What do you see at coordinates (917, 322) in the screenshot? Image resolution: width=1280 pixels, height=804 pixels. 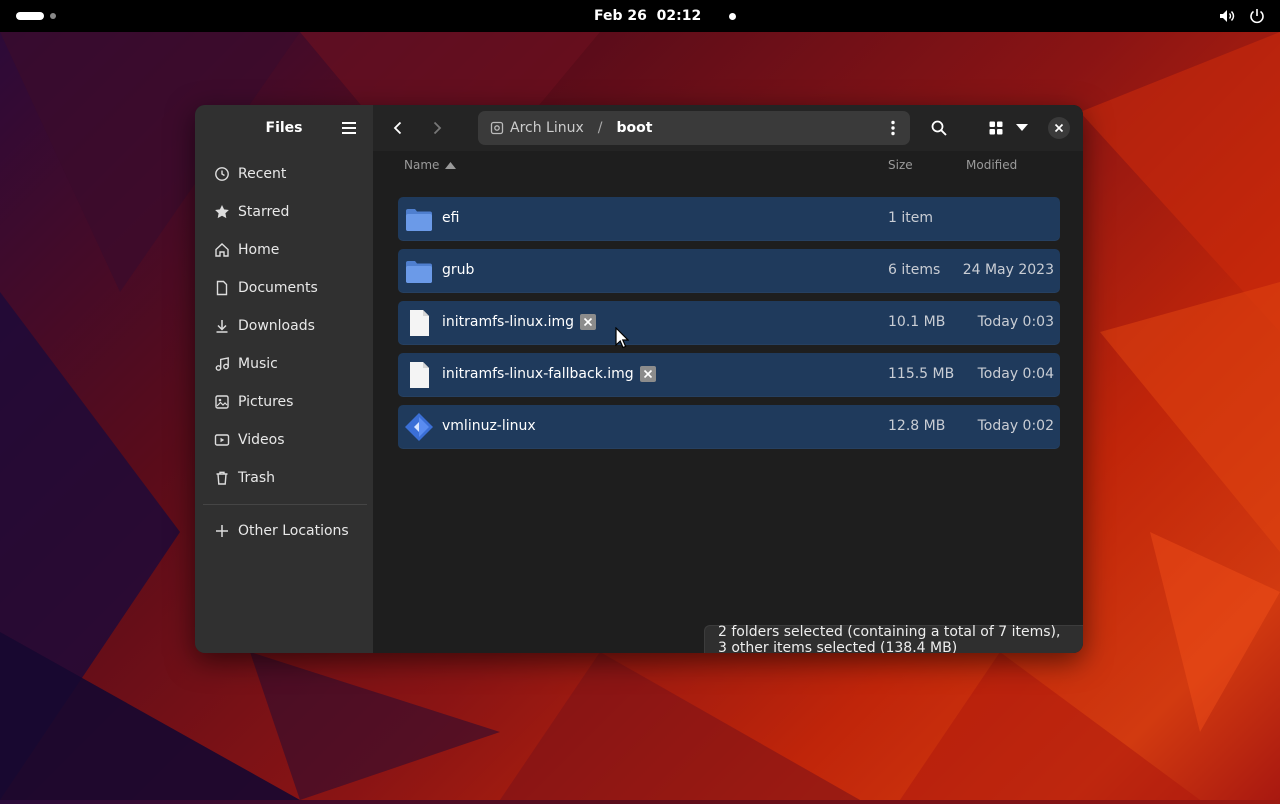 I see `file-size: 10.1 MB` at bounding box center [917, 322].